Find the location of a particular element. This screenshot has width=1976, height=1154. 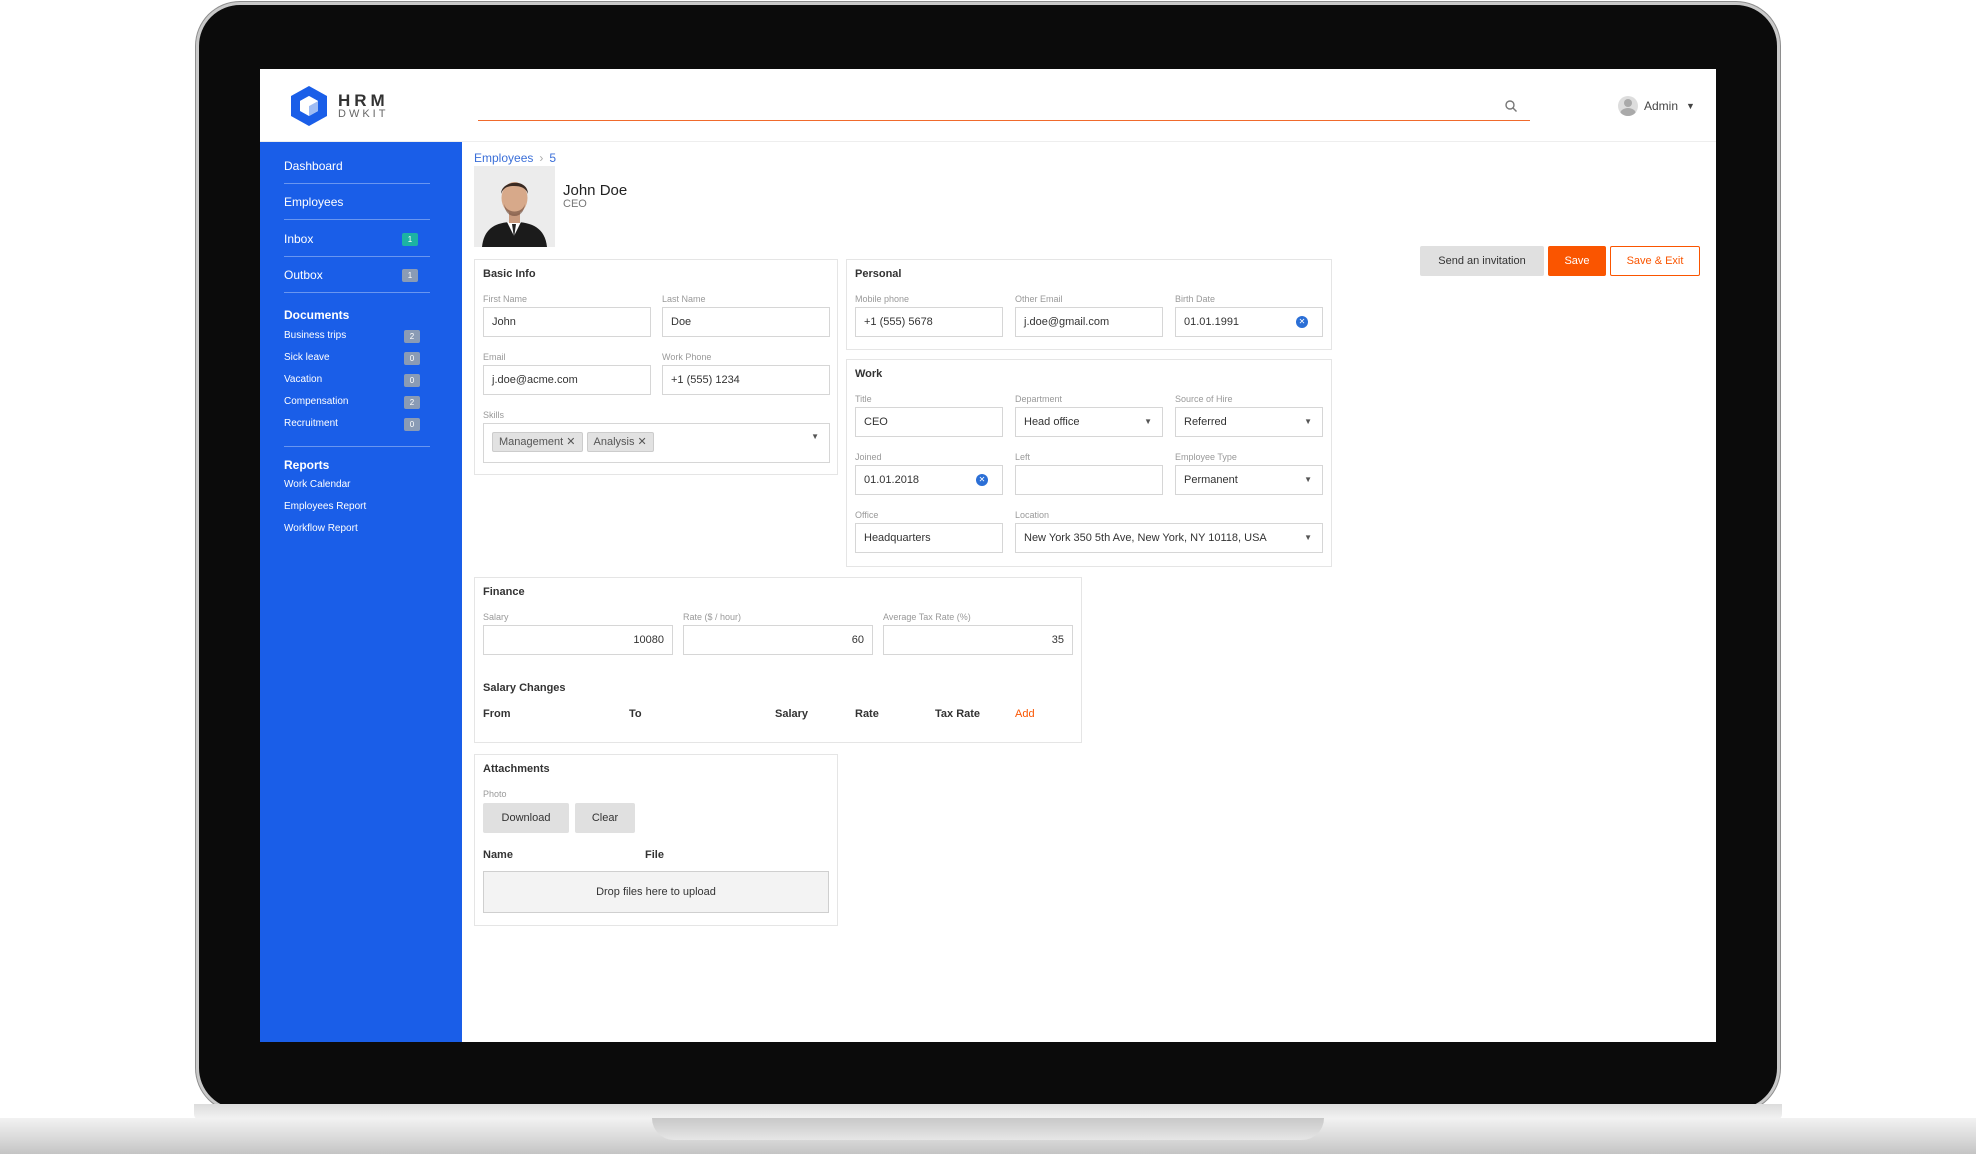

save-exit-button: Save & Exit is located at coordinates (1655, 261).